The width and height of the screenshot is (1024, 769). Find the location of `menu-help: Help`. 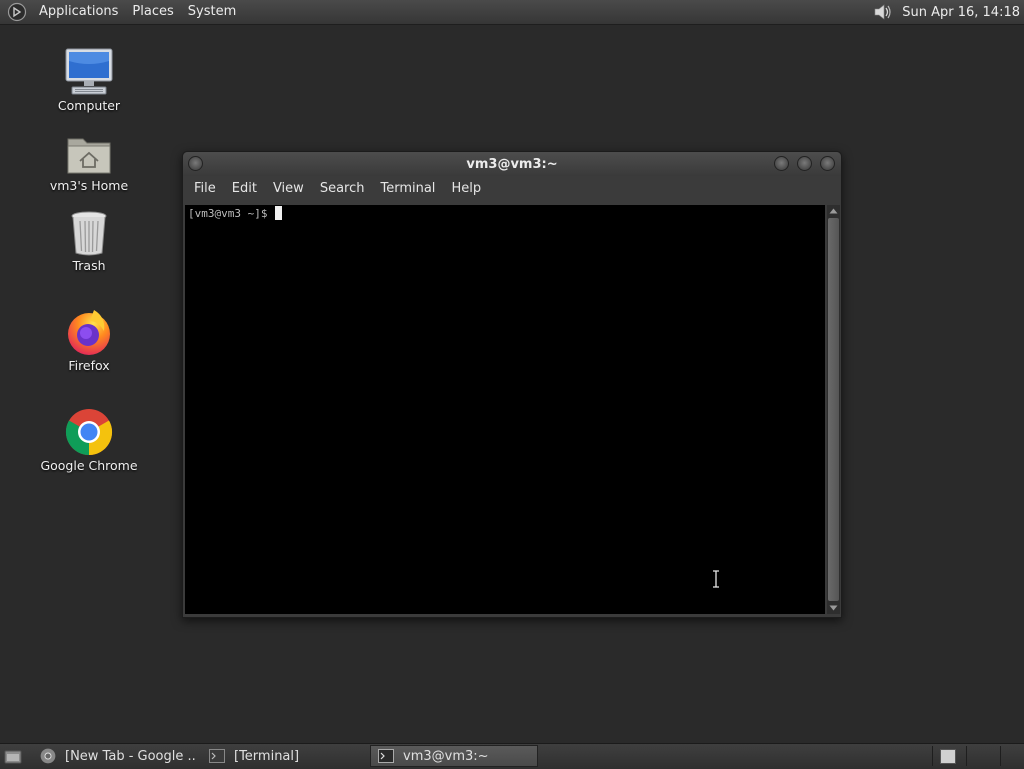

menu-help: Help is located at coordinates (466, 188).